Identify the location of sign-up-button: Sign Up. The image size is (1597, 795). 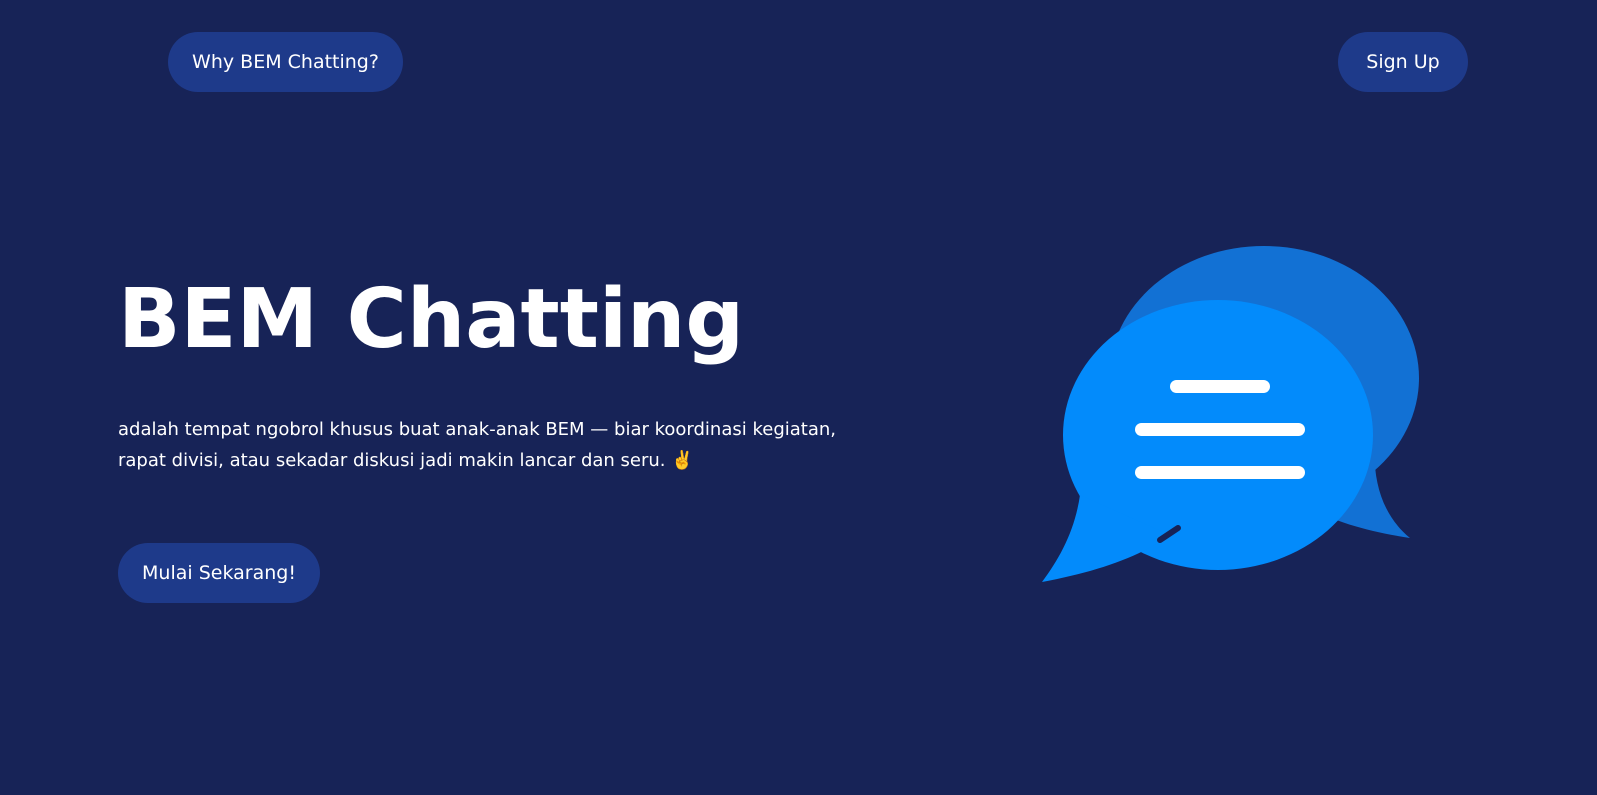
(1403, 62).